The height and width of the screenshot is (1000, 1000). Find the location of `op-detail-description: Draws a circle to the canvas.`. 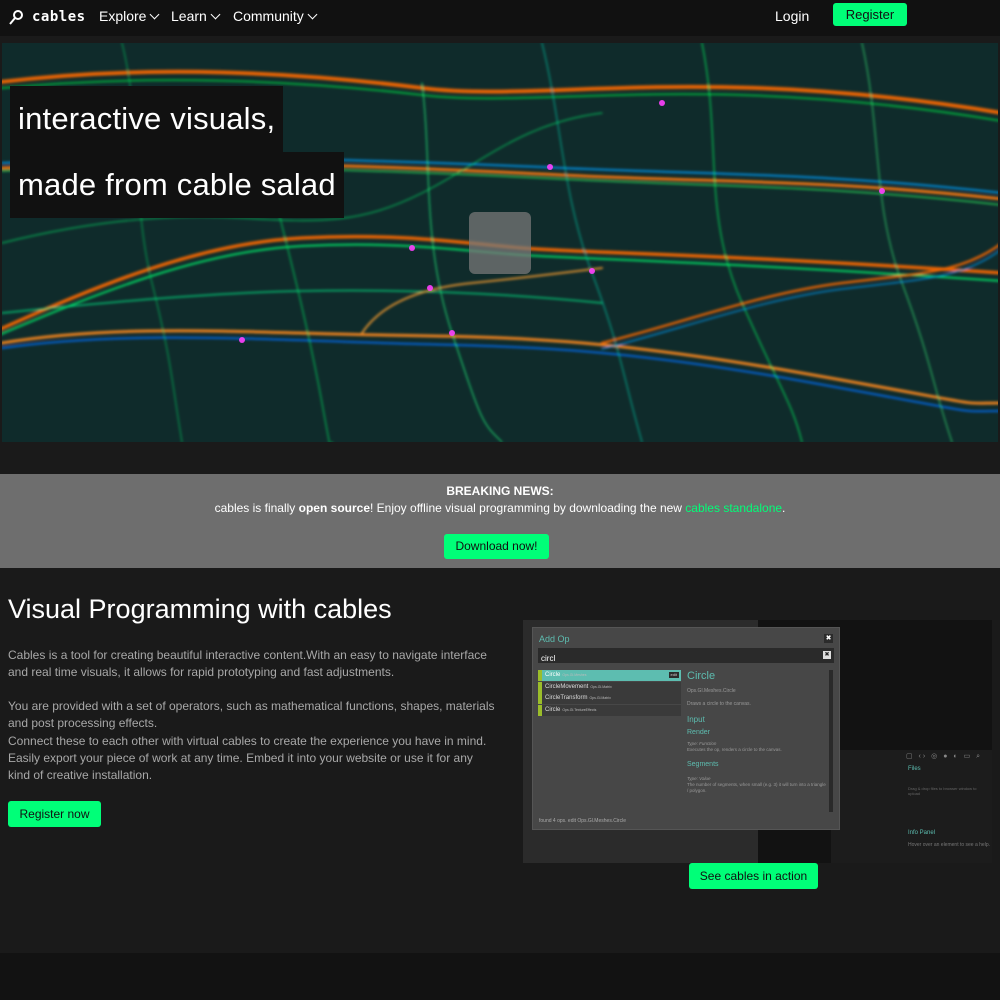

op-detail-description: Draws a circle to the canvas. is located at coordinates (719, 704).